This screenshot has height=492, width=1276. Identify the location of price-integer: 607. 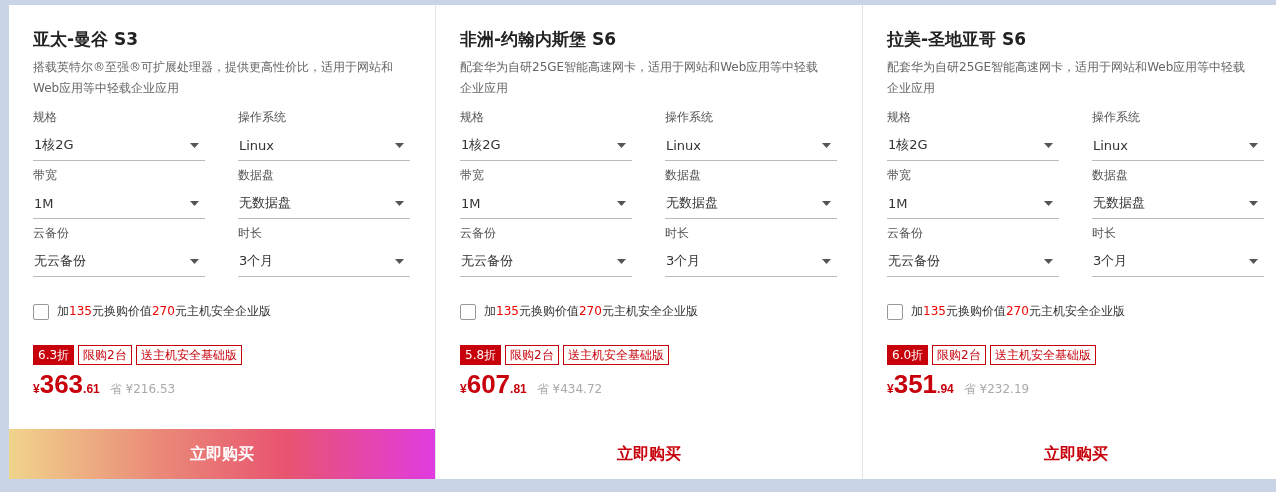
(488, 384).